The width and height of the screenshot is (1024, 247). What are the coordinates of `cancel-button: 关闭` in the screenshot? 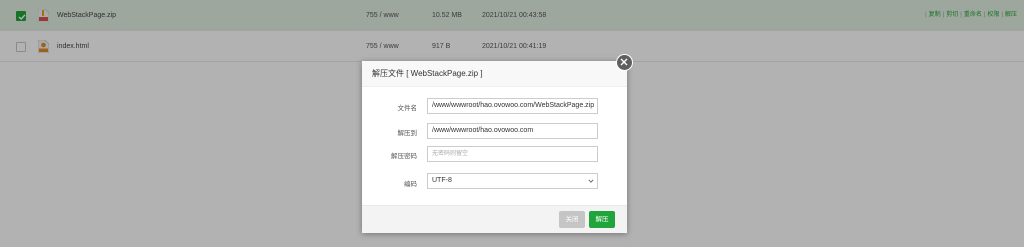 It's located at (572, 219).